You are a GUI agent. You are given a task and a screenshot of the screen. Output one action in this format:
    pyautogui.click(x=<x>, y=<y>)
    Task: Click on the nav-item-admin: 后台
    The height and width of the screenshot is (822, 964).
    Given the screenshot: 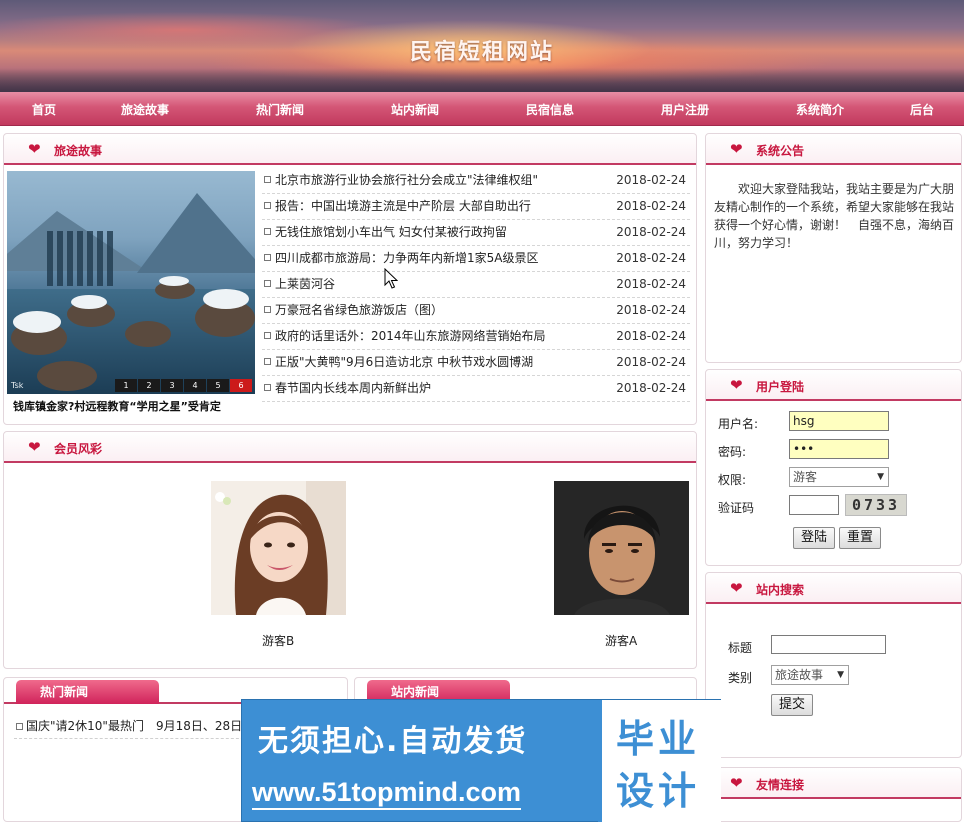 What is the action you would take?
    pyautogui.click(x=922, y=109)
    